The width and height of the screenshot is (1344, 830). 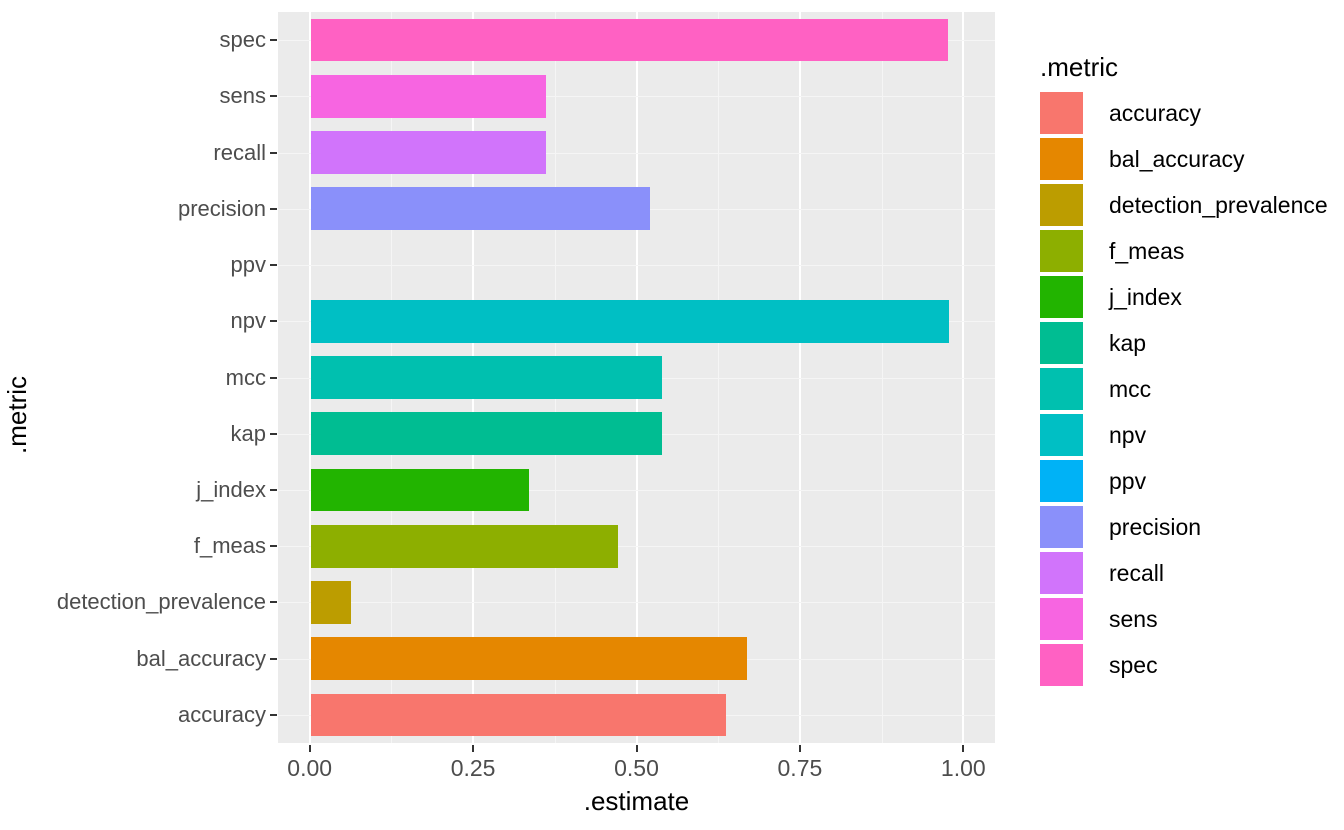 What do you see at coordinates (519, 715) in the screenshot?
I see `bar-accuracy` at bounding box center [519, 715].